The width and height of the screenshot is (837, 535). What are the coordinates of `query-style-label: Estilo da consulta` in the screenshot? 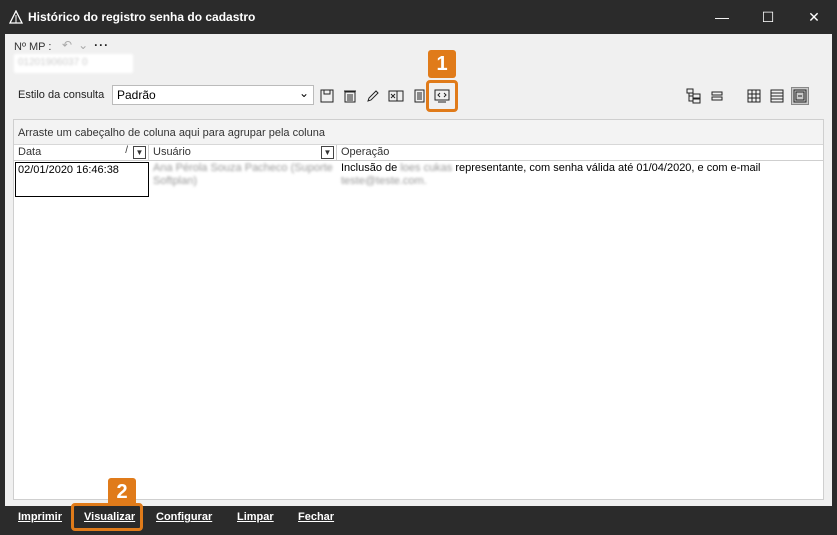 It's located at (61, 95).